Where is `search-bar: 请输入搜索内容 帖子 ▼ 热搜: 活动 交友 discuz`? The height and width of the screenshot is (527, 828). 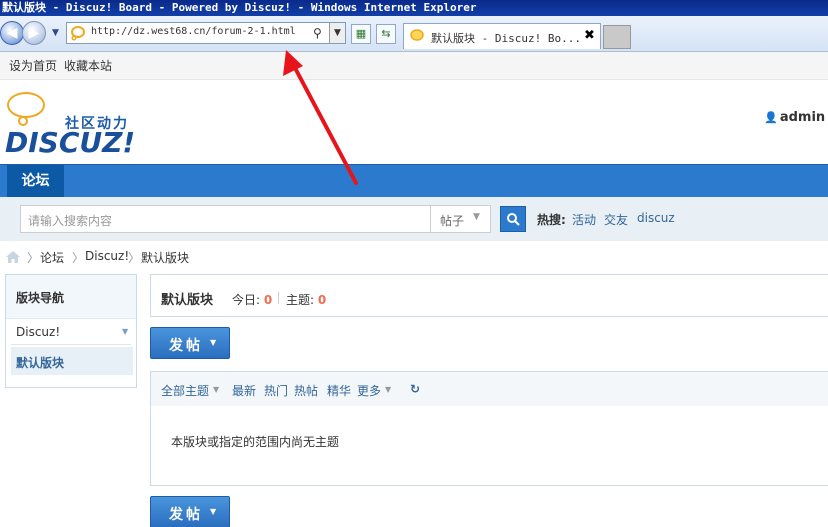 search-bar: 请输入搜索内容 帖子 ▼ 热搜: 活动 交友 discuz is located at coordinates (414, 219).